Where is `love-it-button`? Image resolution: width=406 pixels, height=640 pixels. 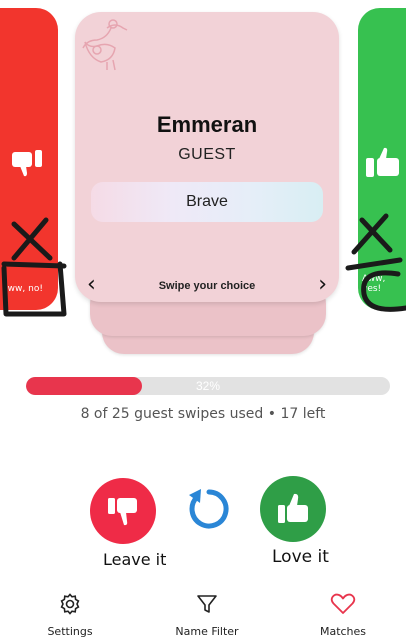
love-it-button is located at coordinates (293, 509).